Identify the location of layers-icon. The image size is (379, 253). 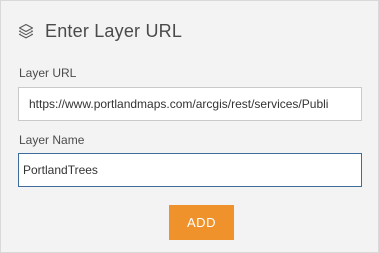
(26, 31).